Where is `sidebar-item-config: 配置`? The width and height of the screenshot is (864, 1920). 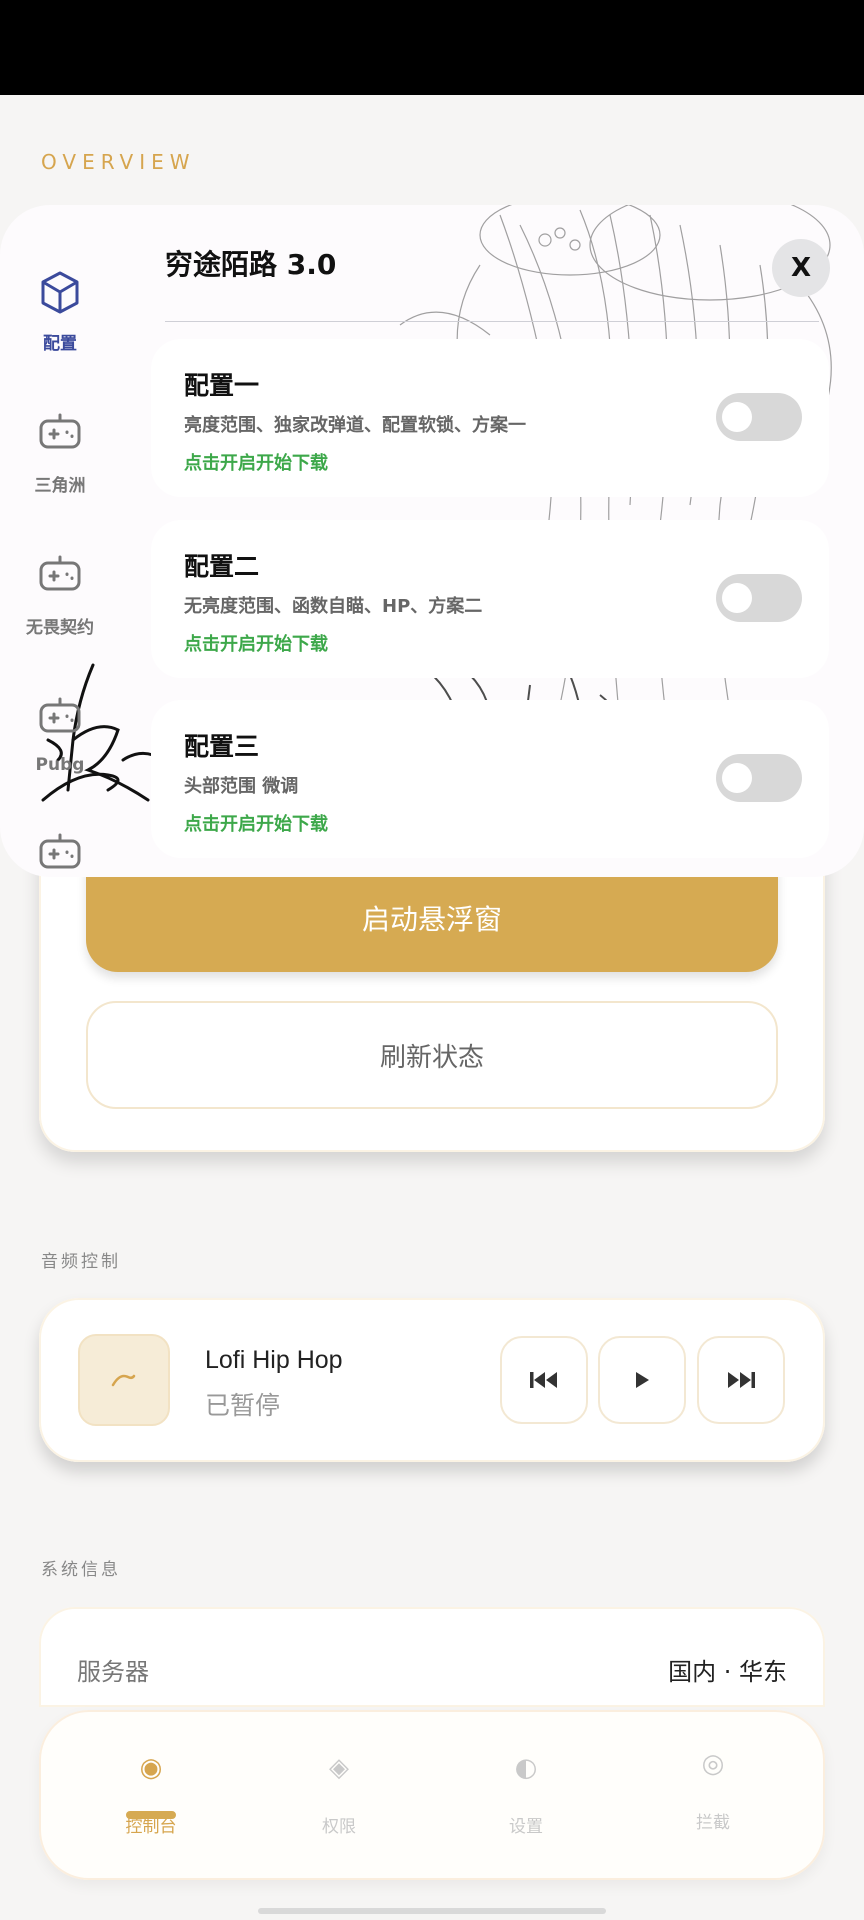
sidebar-item-config: 配置 is located at coordinates (60, 311).